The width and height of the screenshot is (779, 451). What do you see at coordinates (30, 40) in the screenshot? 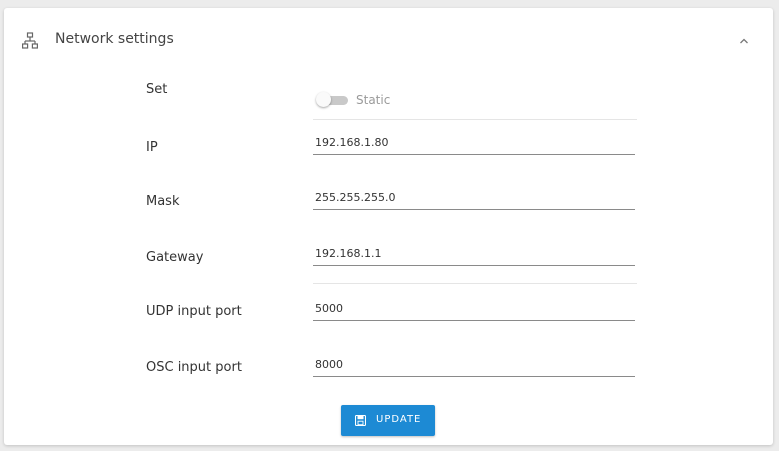
I see `network-icon` at bounding box center [30, 40].